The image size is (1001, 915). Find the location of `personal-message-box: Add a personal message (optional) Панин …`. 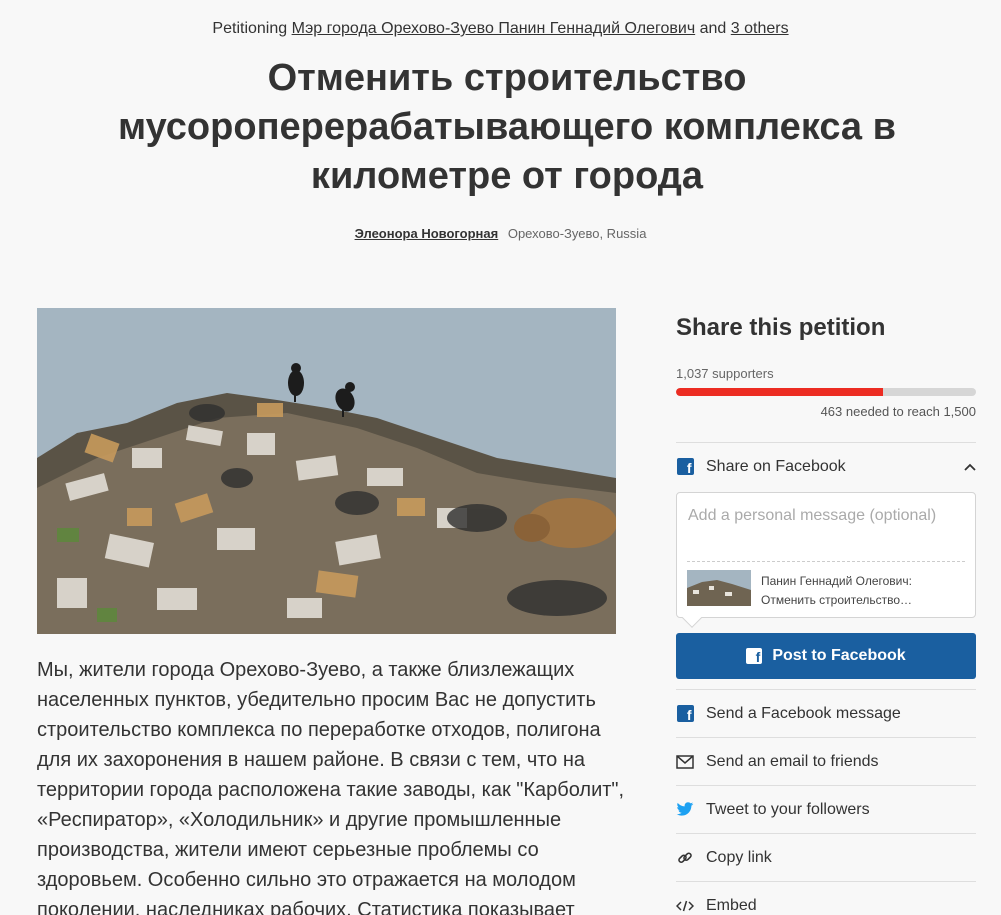

personal-message-box: Add a personal message (optional) Панин … is located at coordinates (826, 560).